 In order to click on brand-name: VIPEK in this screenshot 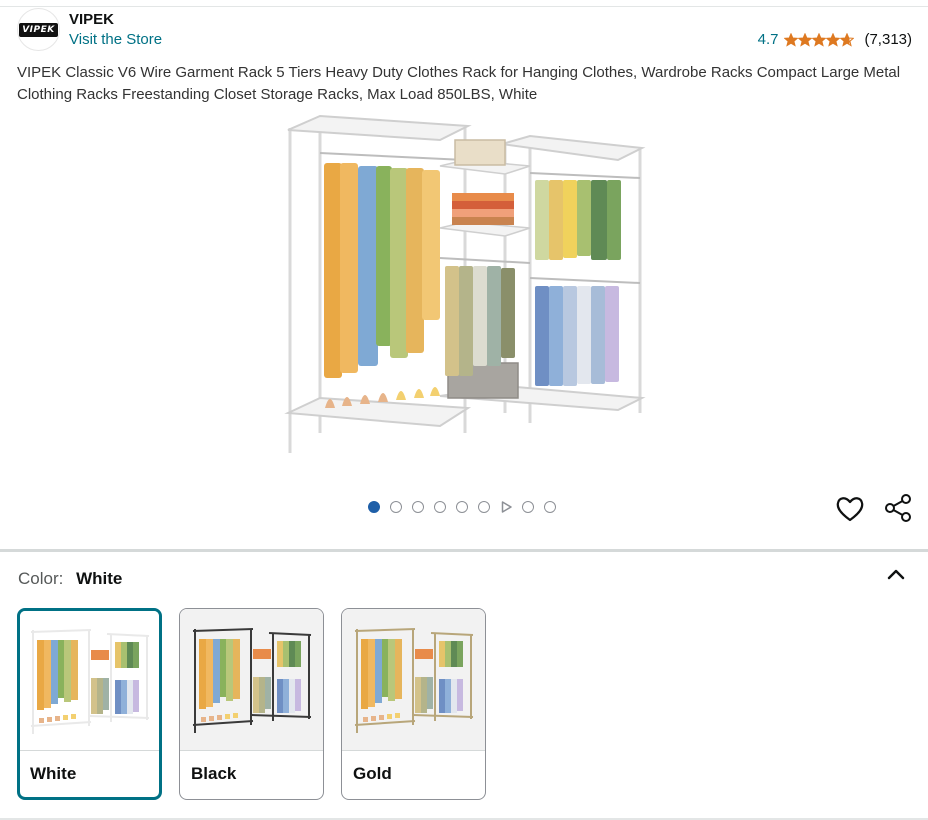, I will do `click(92, 19)`.